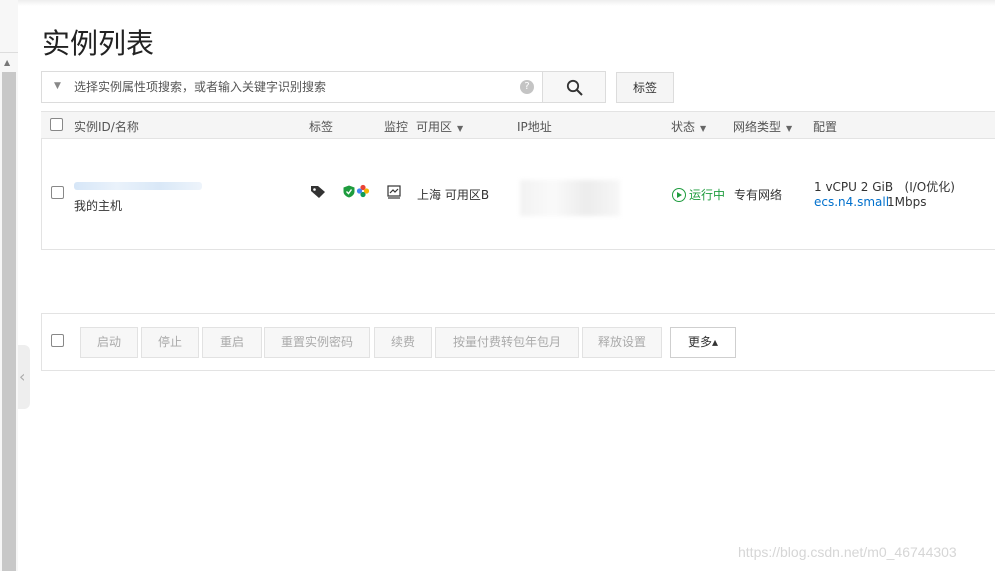 This screenshot has height=571, width=995. What do you see at coordinates (349, 191) in the screenshot?
I see `security-shield-icon` at bounding box center [349, 191].